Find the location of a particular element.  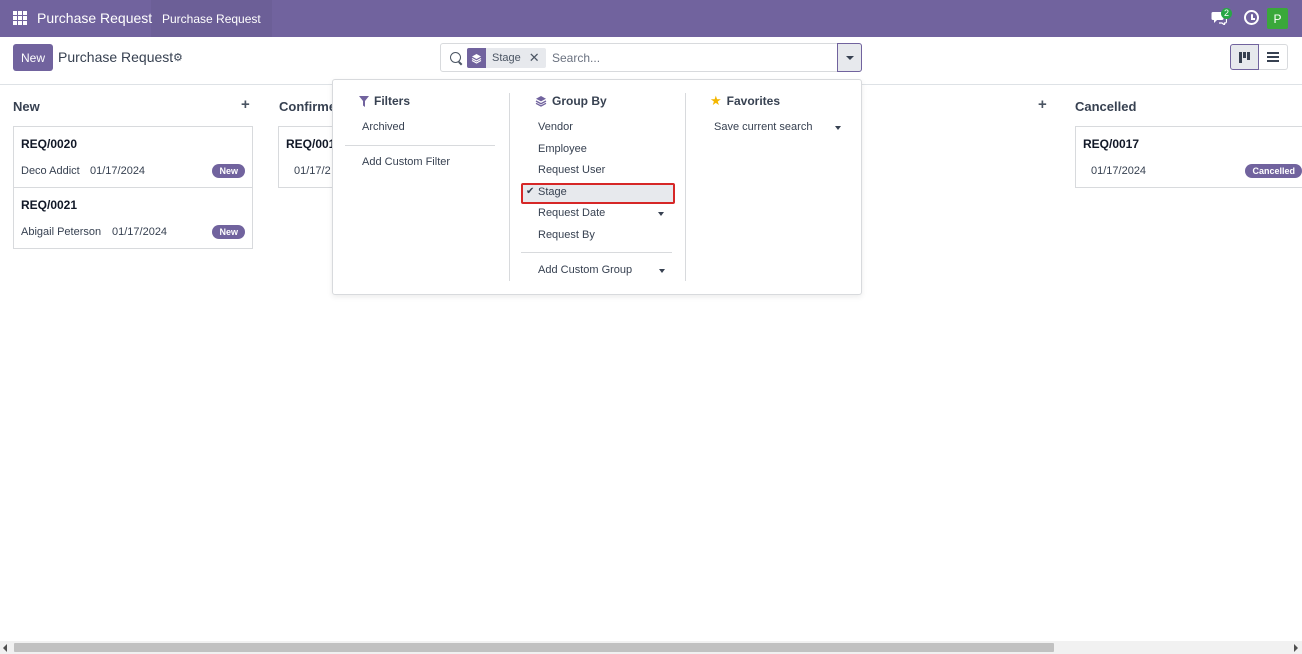

list-view-button is located at coordinates (1273, 57).